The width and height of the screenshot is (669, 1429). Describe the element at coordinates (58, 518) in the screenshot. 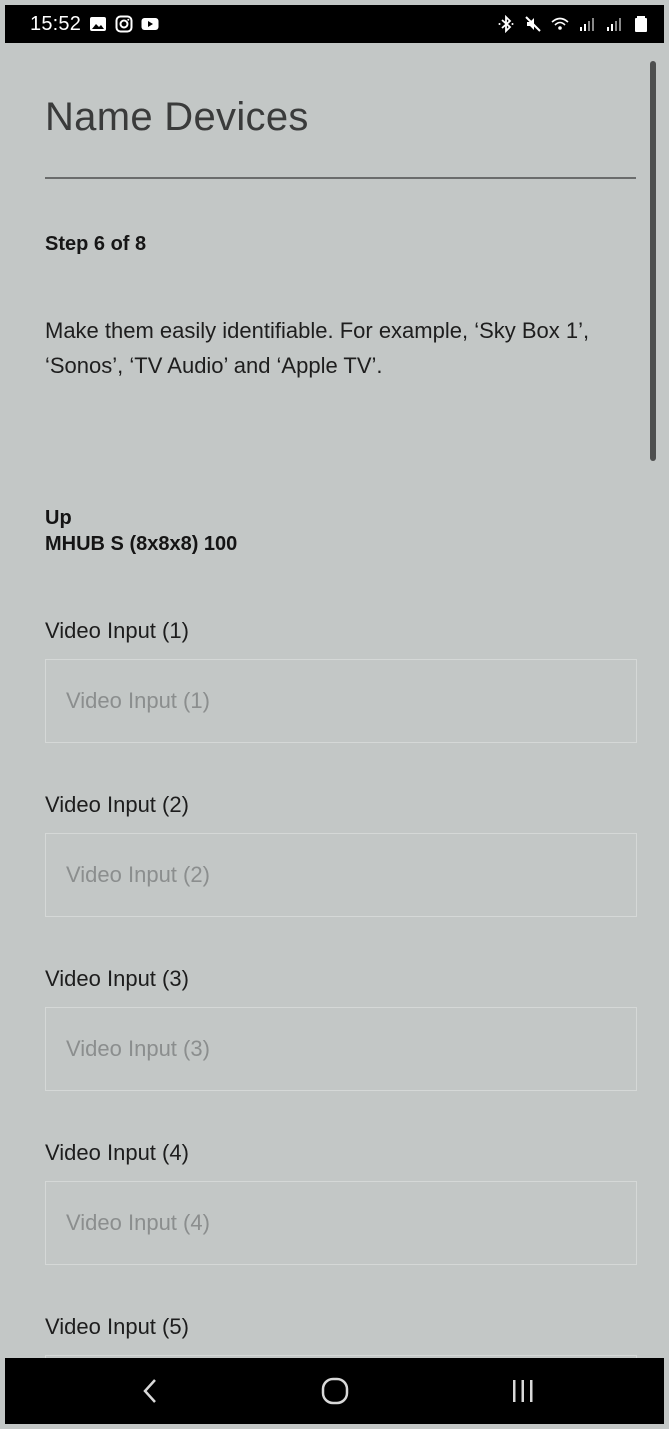

I see `device-room: Up` at that location.